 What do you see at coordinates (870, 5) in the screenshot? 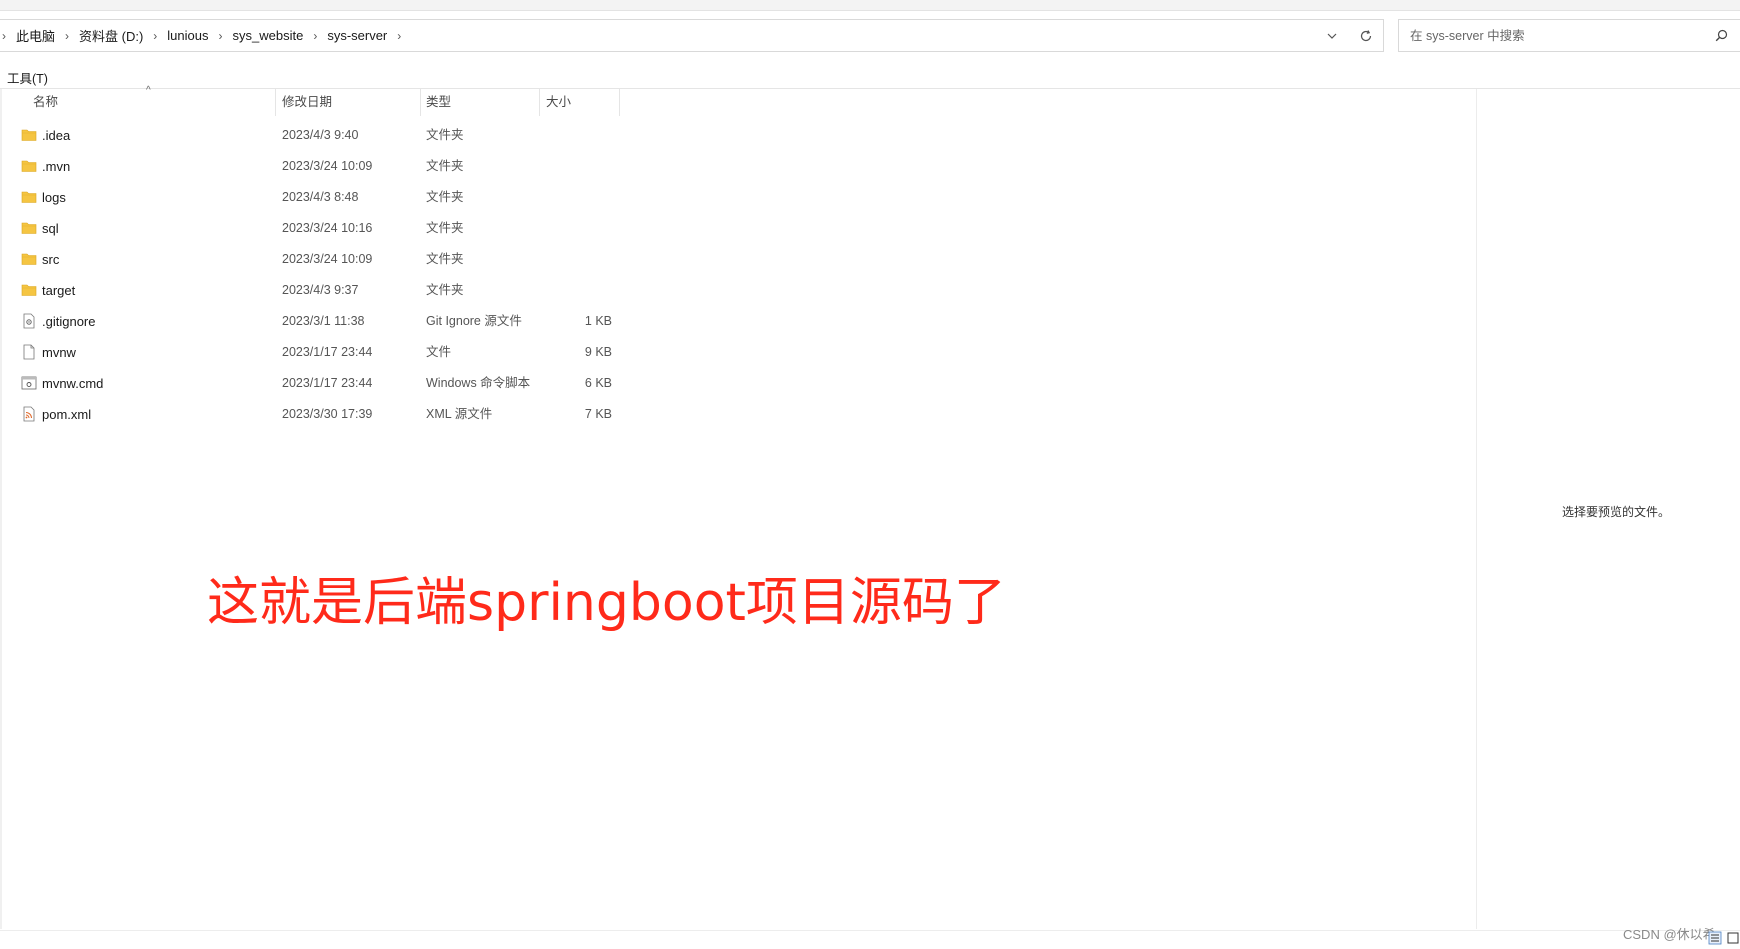
I see `window-top-strip` at bounding box center [870, 5].